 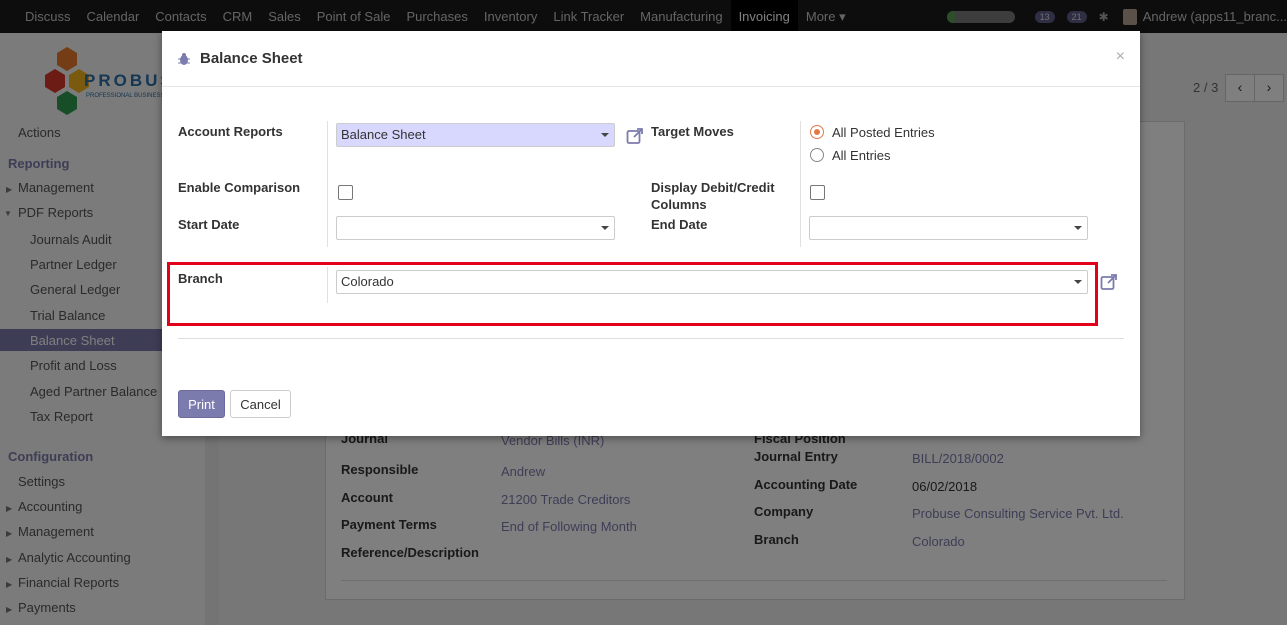 What do you see at coordinates (817, 132) in the screenshot?
I see `radio-all-posted` at bounding box center [817, 132].